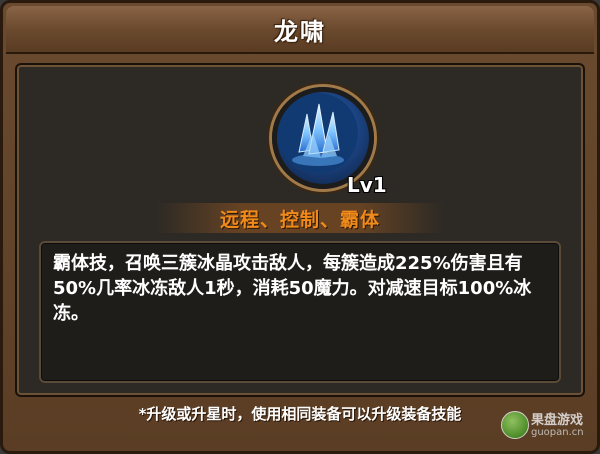 The width and height of the screenshot is (600, 454). Describe the element at coordinates (515, 425) in the screenshot. I see `watermark-logo-icon` at that location.